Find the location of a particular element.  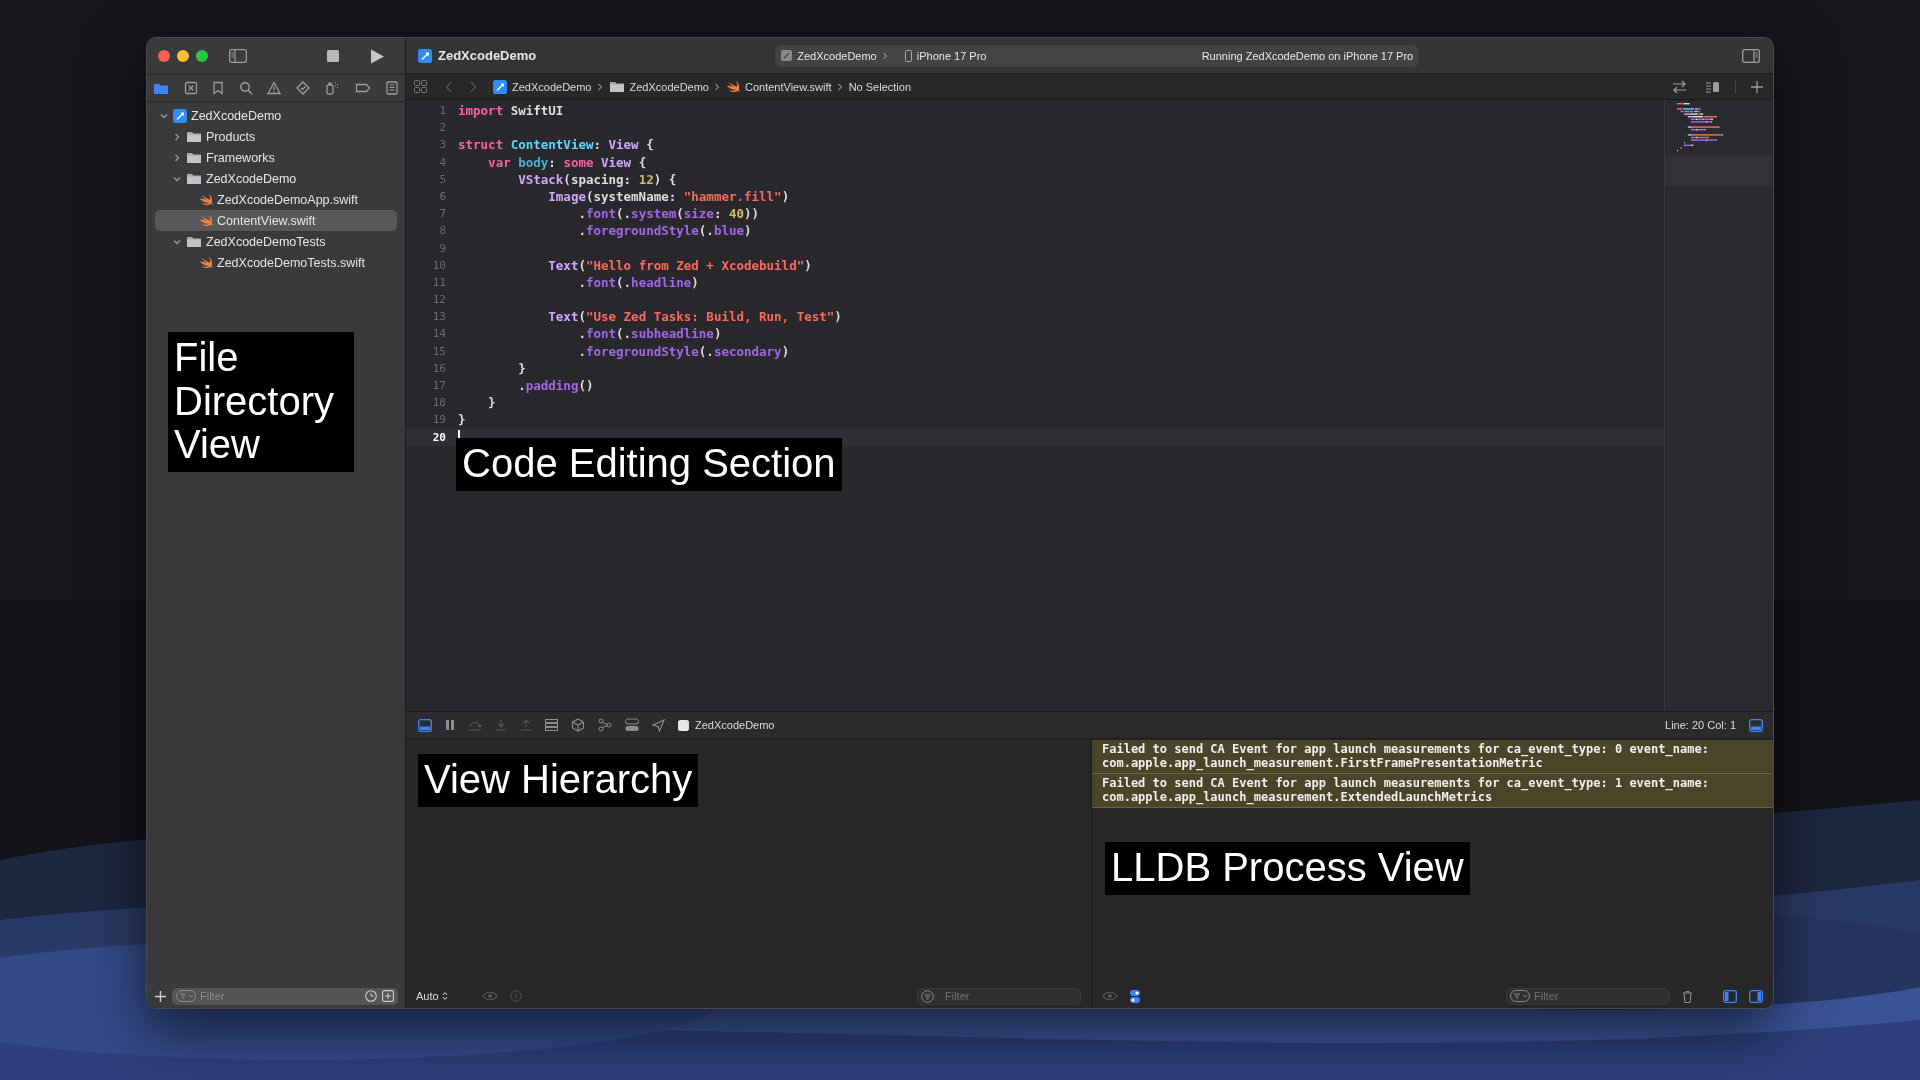

file-tree-item: Products is located at coordinates (276, 136).